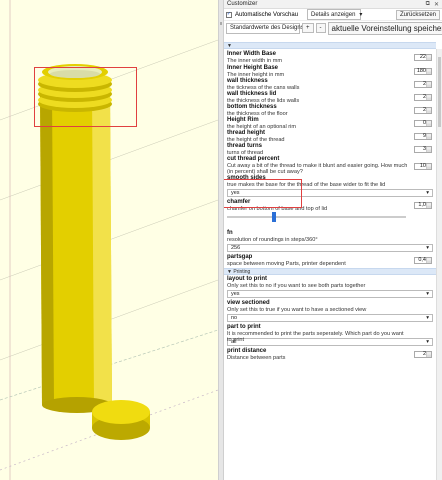  Describe the element at coordinates (234, 318) in the screenshot. I see `view-sectioned-value: no` at that location.